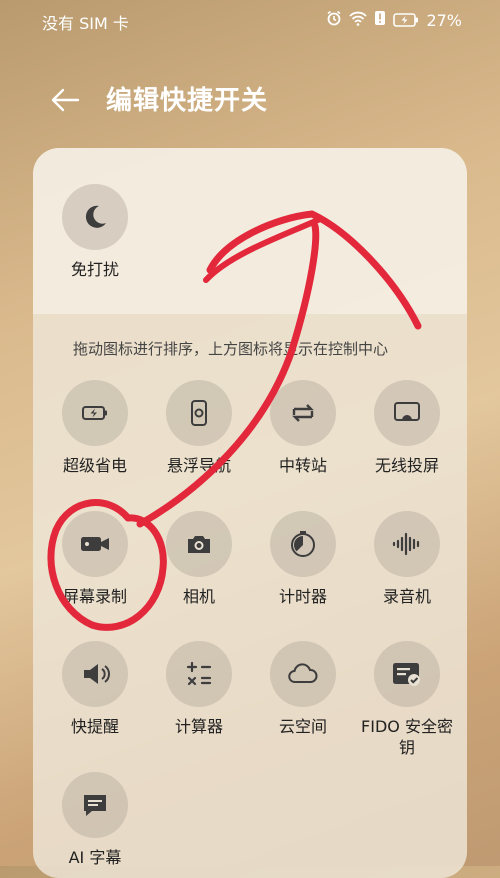 The width and height of the screenshot is (500, 878). What do you see at coordinates (407, 428) in the screenshot?
I see `tile-wireless-projection: 无线投屏` at bounding box center [407, 428].